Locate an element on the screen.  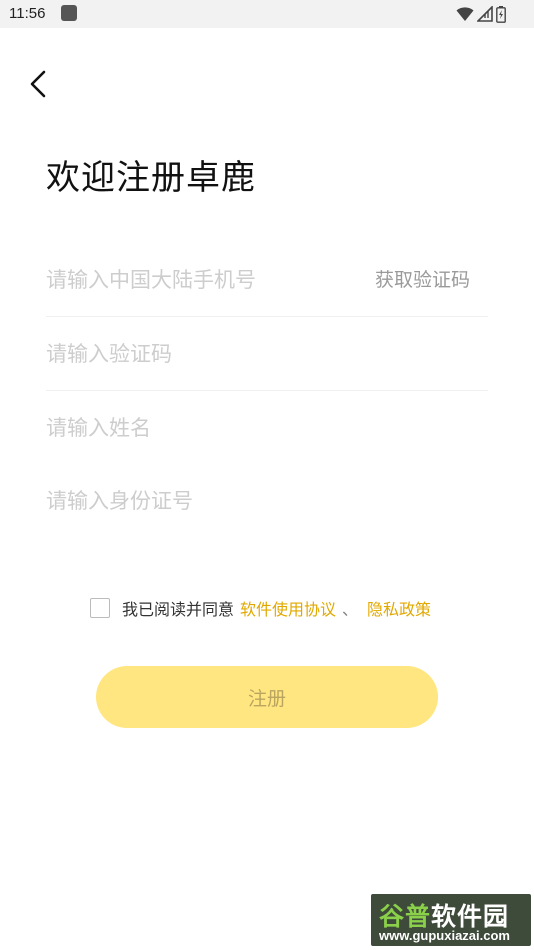
status-icons is located at coordinates (481, 14).